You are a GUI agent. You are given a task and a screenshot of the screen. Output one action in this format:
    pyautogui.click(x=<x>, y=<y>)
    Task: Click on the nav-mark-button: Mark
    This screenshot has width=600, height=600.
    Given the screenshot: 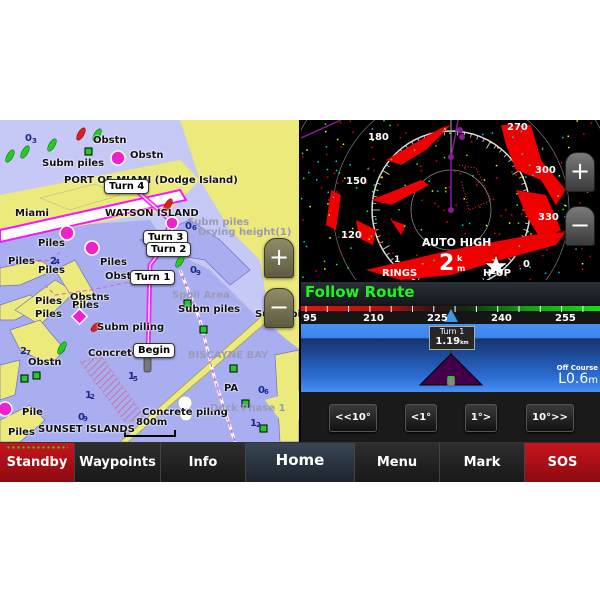 What is the action you would take?
    pyautogui.click(x=482, y=462)
    